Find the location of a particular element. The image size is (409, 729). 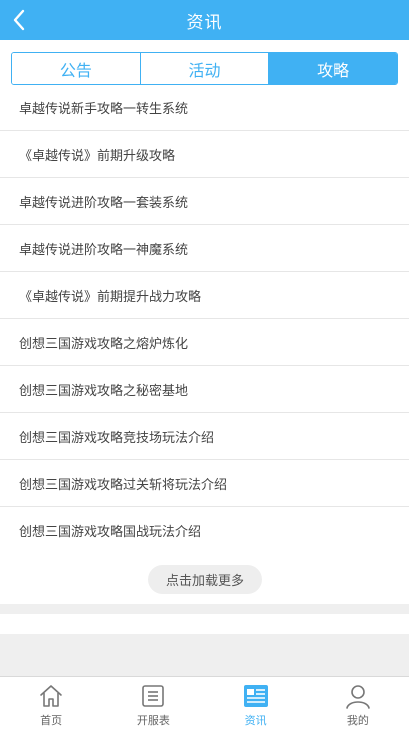

list-item: 卓越传说新手攻略一转生系统 is located at coordinates (204, 108).